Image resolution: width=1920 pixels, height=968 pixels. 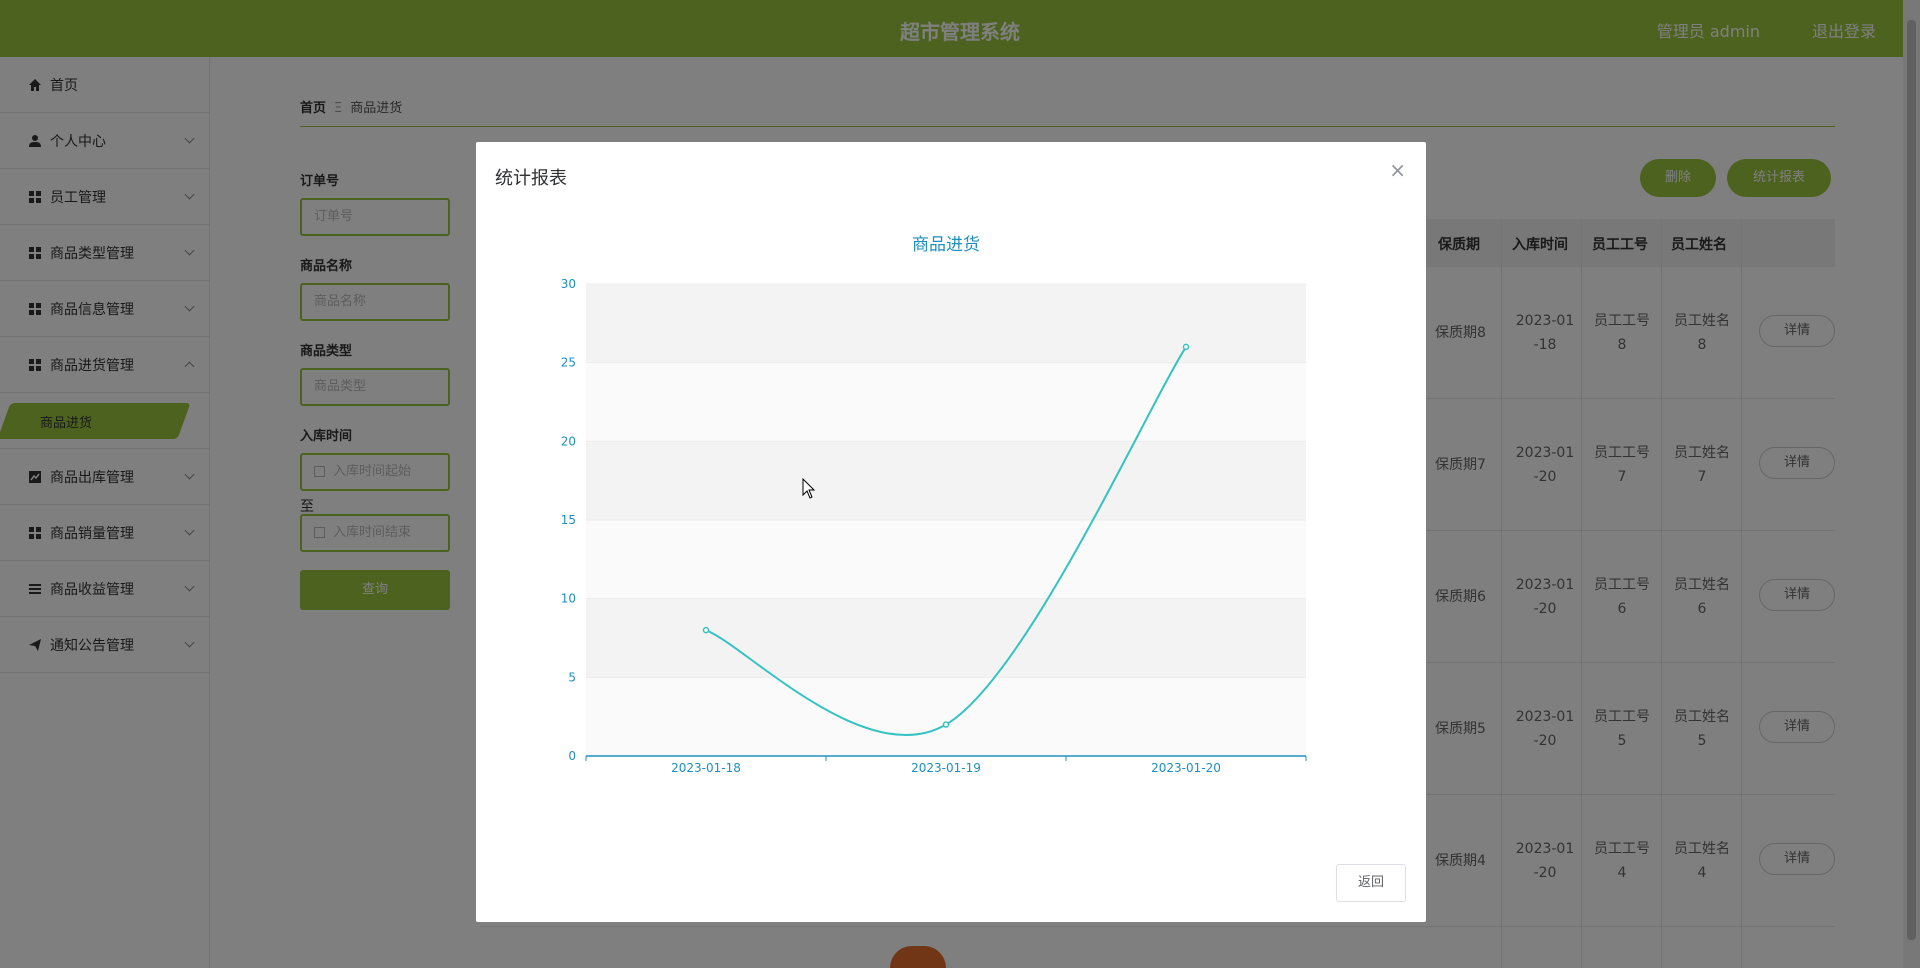 I want to click on y-tick-label: 20, so click(x=568, y=441).